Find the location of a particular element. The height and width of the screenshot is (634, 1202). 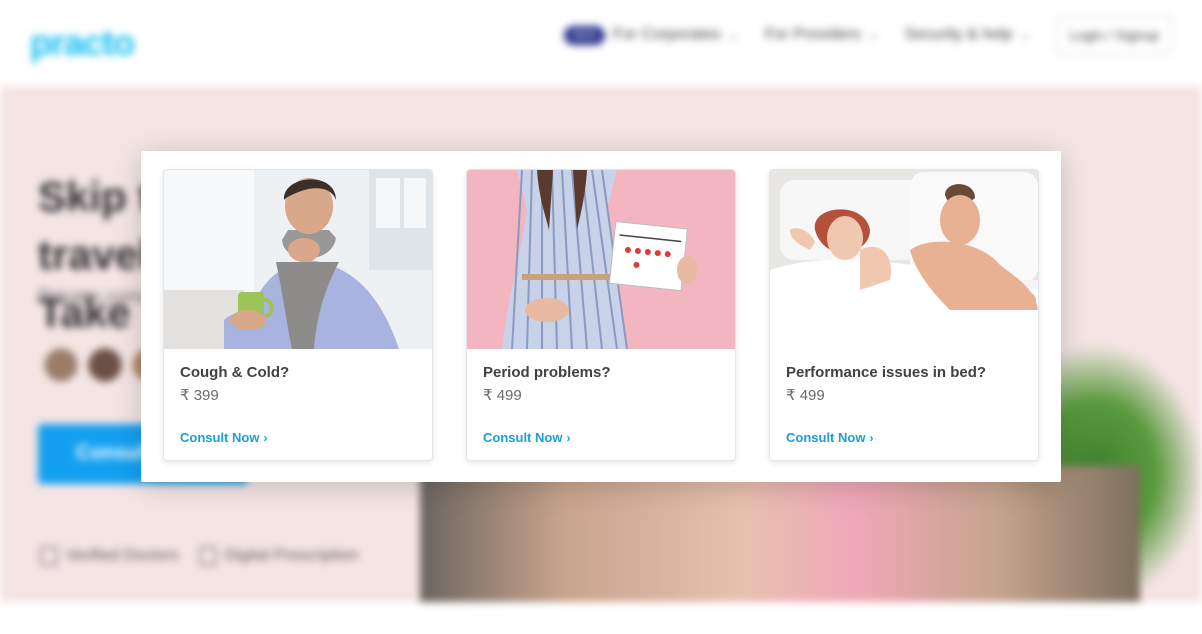

login-signup-button: Login / Signup is located at coordinates (1114, 35).